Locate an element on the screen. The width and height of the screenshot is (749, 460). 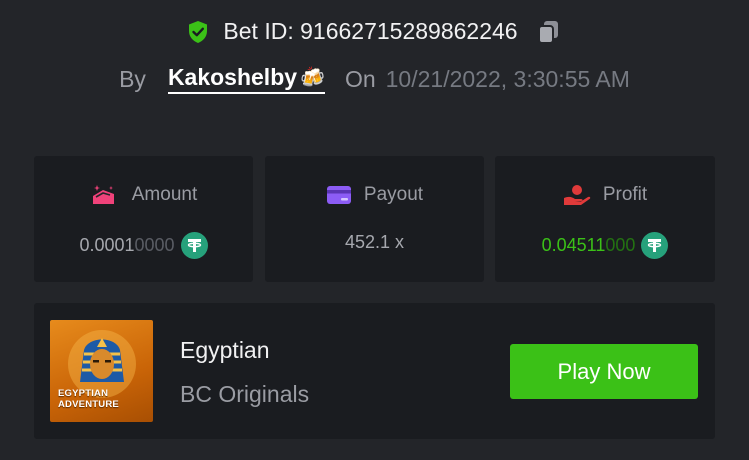
username-link: Kakoshelby 🍻 is located at coordinates (246, 79).